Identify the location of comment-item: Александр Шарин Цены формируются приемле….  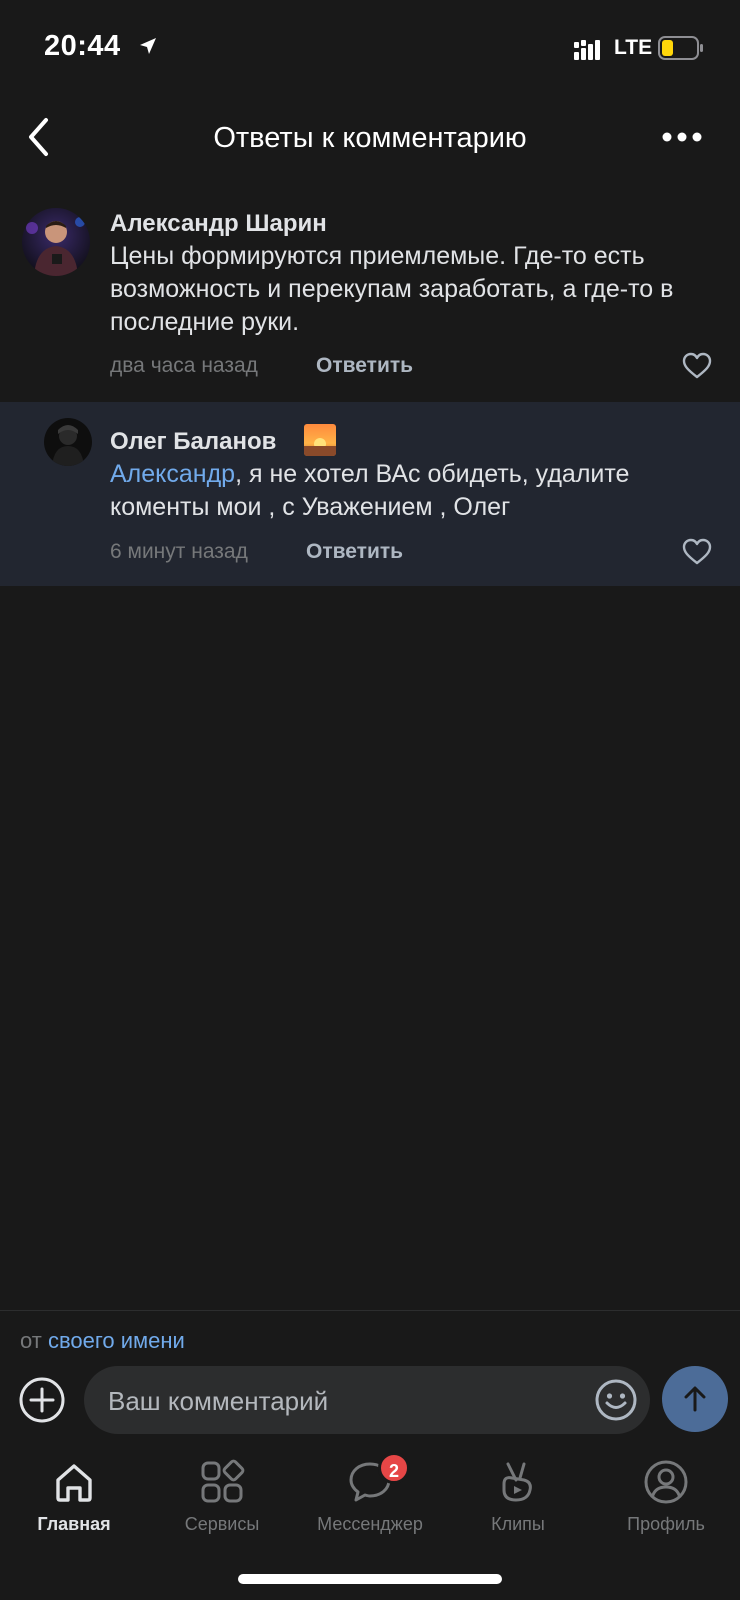
(370, 299).